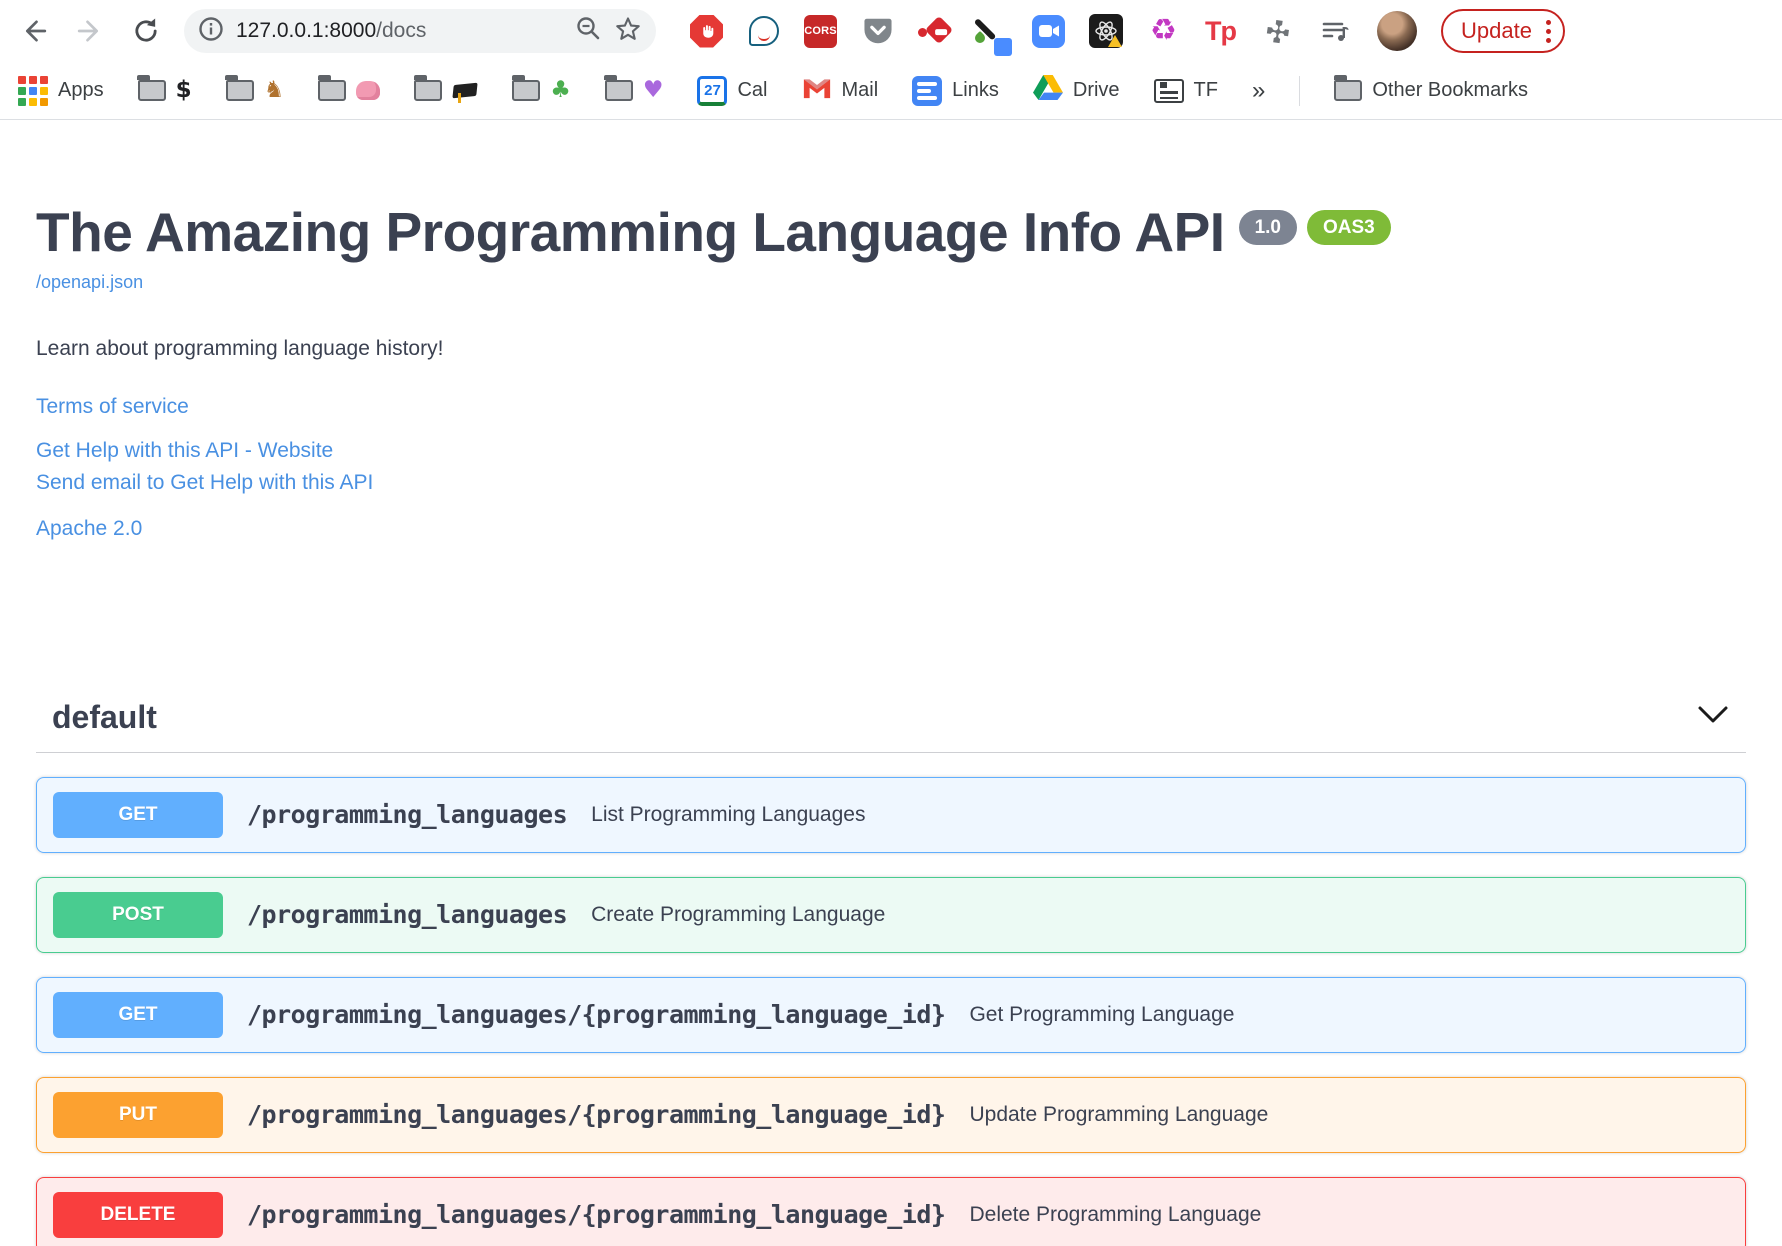 This screenshot has height=1246, width=1782. Describe the element at coordinates (634, 88) in the screenshot. I see `bookmark-folder-purple-heart` at that location.